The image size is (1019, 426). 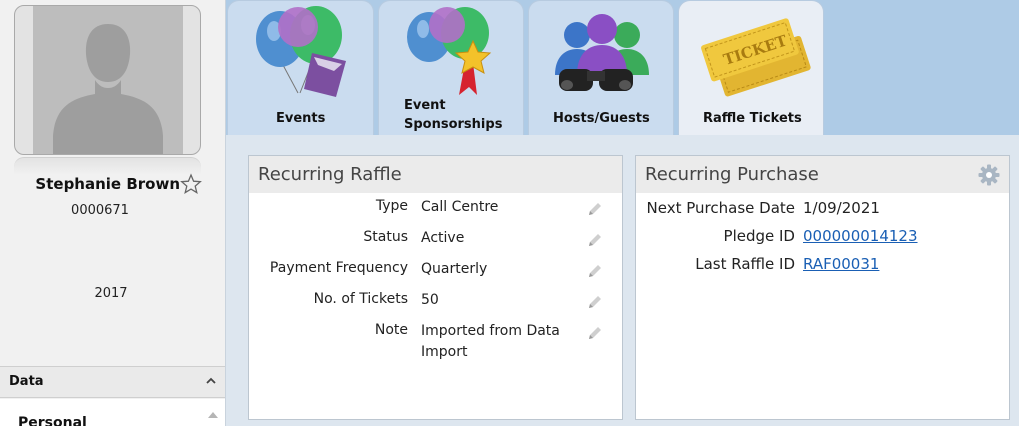 I want to click on field-label-note: Note, so click(x=391, y=330).